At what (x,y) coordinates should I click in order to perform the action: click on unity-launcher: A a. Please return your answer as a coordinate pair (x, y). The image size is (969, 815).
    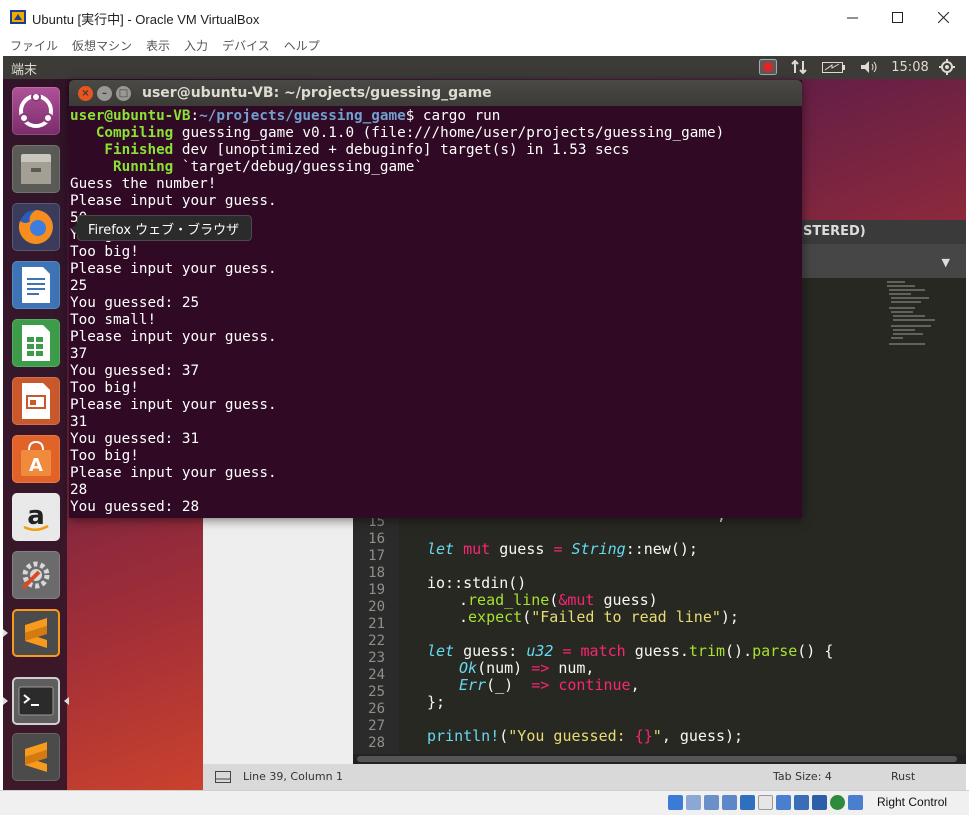
    Looking at the image, I should click on (36, 434).